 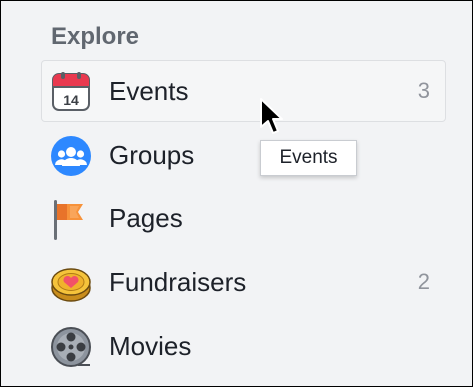 I want to click on sidebar-item-events: 14 Events 3, so click(x=243, y=91).